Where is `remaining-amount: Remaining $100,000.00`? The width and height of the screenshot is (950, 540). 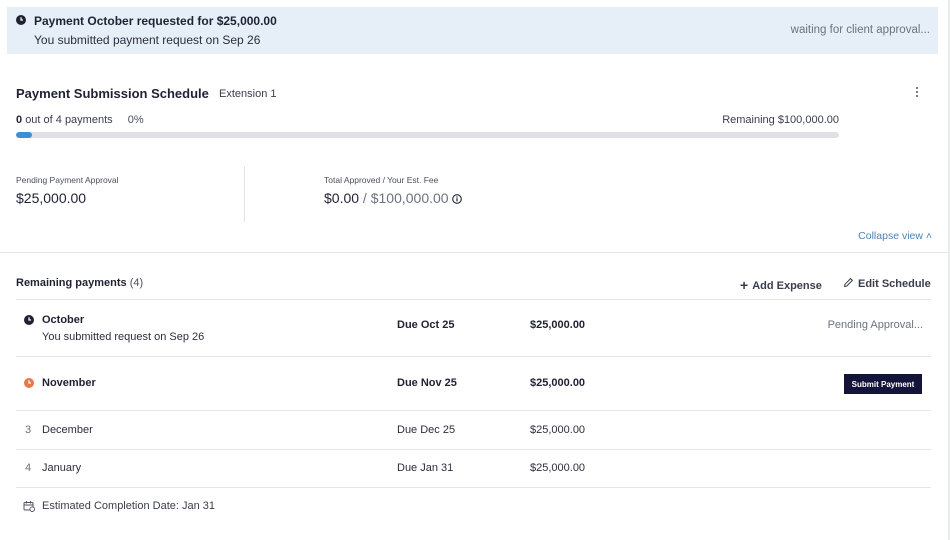 remaining-amount: Remaining $100,000.00 is located at coordinates (780, 120).